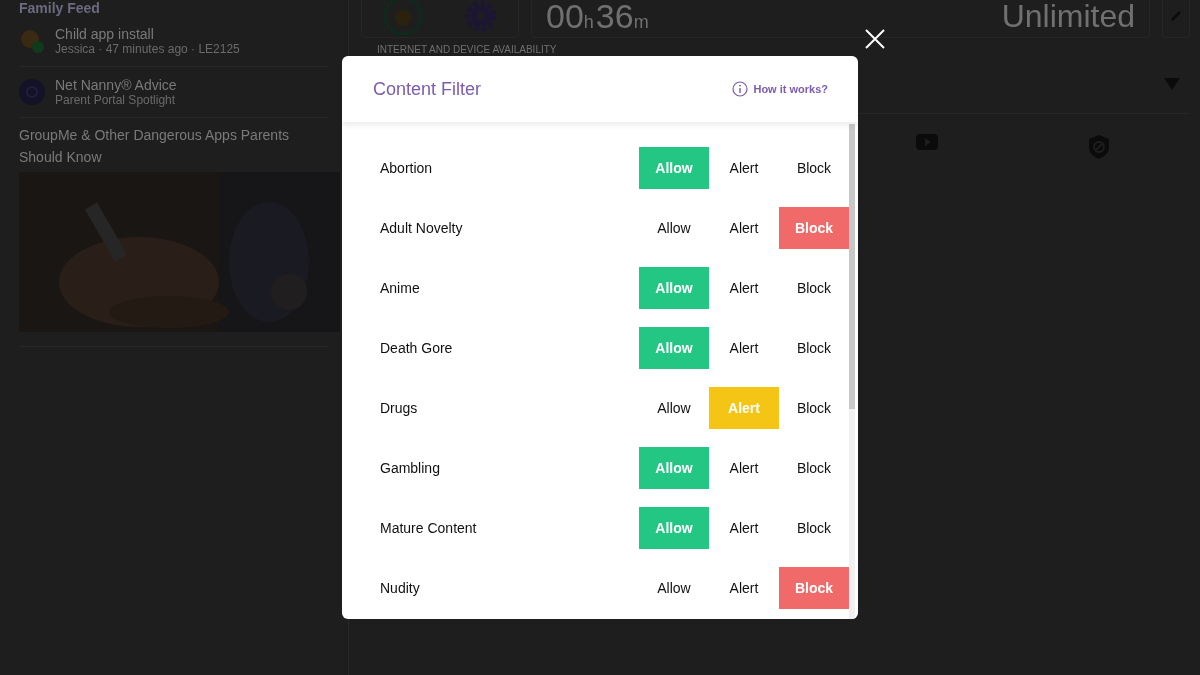 The width and height of the screenshot is (1200, 675). Describe the element at coordinates (60, 8) in the screenshot. I see `feed-title: Family Feed` at that location.